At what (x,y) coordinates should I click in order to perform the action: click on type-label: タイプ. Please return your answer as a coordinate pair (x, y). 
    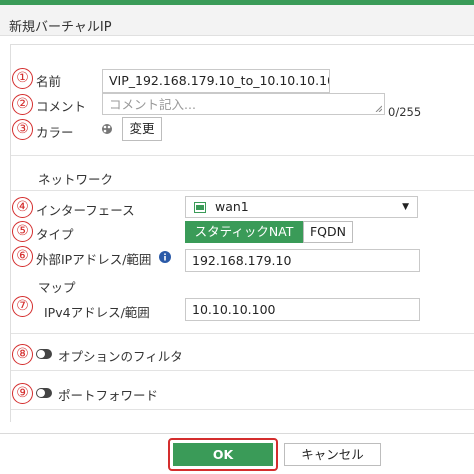
    Looking at the image, I should click on (55, 234).